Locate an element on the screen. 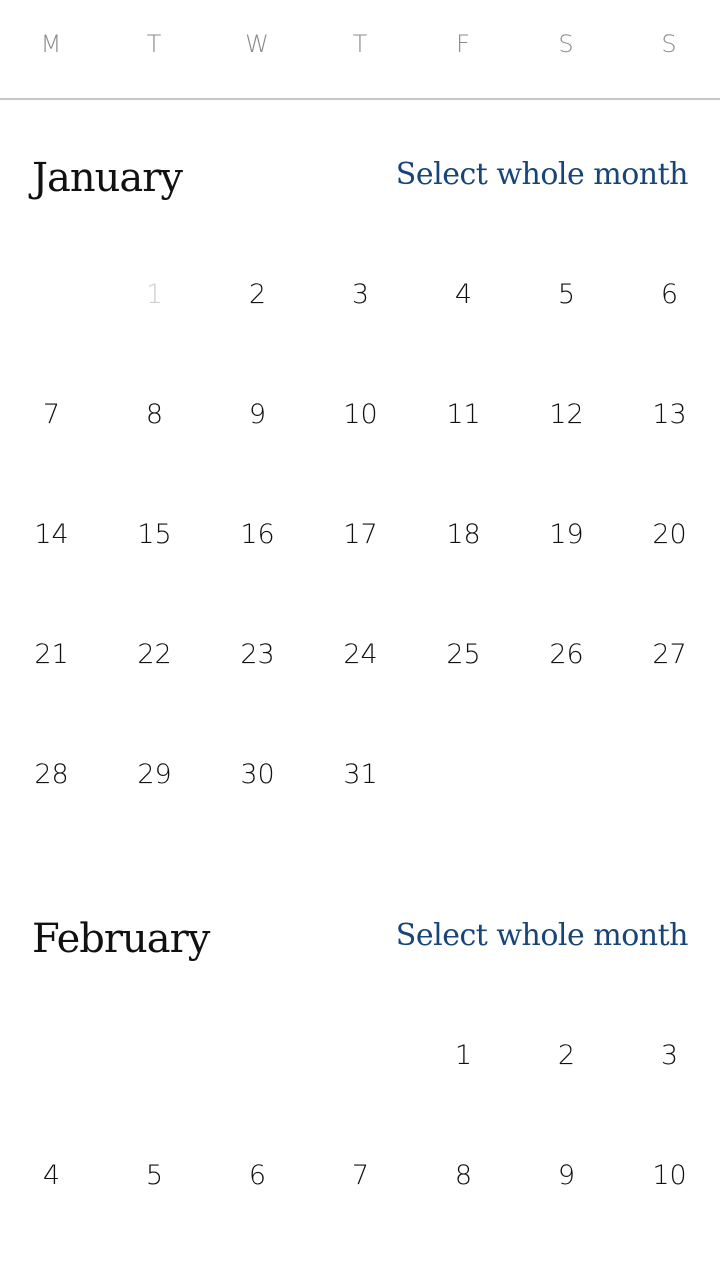 This screenshot has width=720, height=1280. weekday-label-wed: W is located at coordinates (257, 44).